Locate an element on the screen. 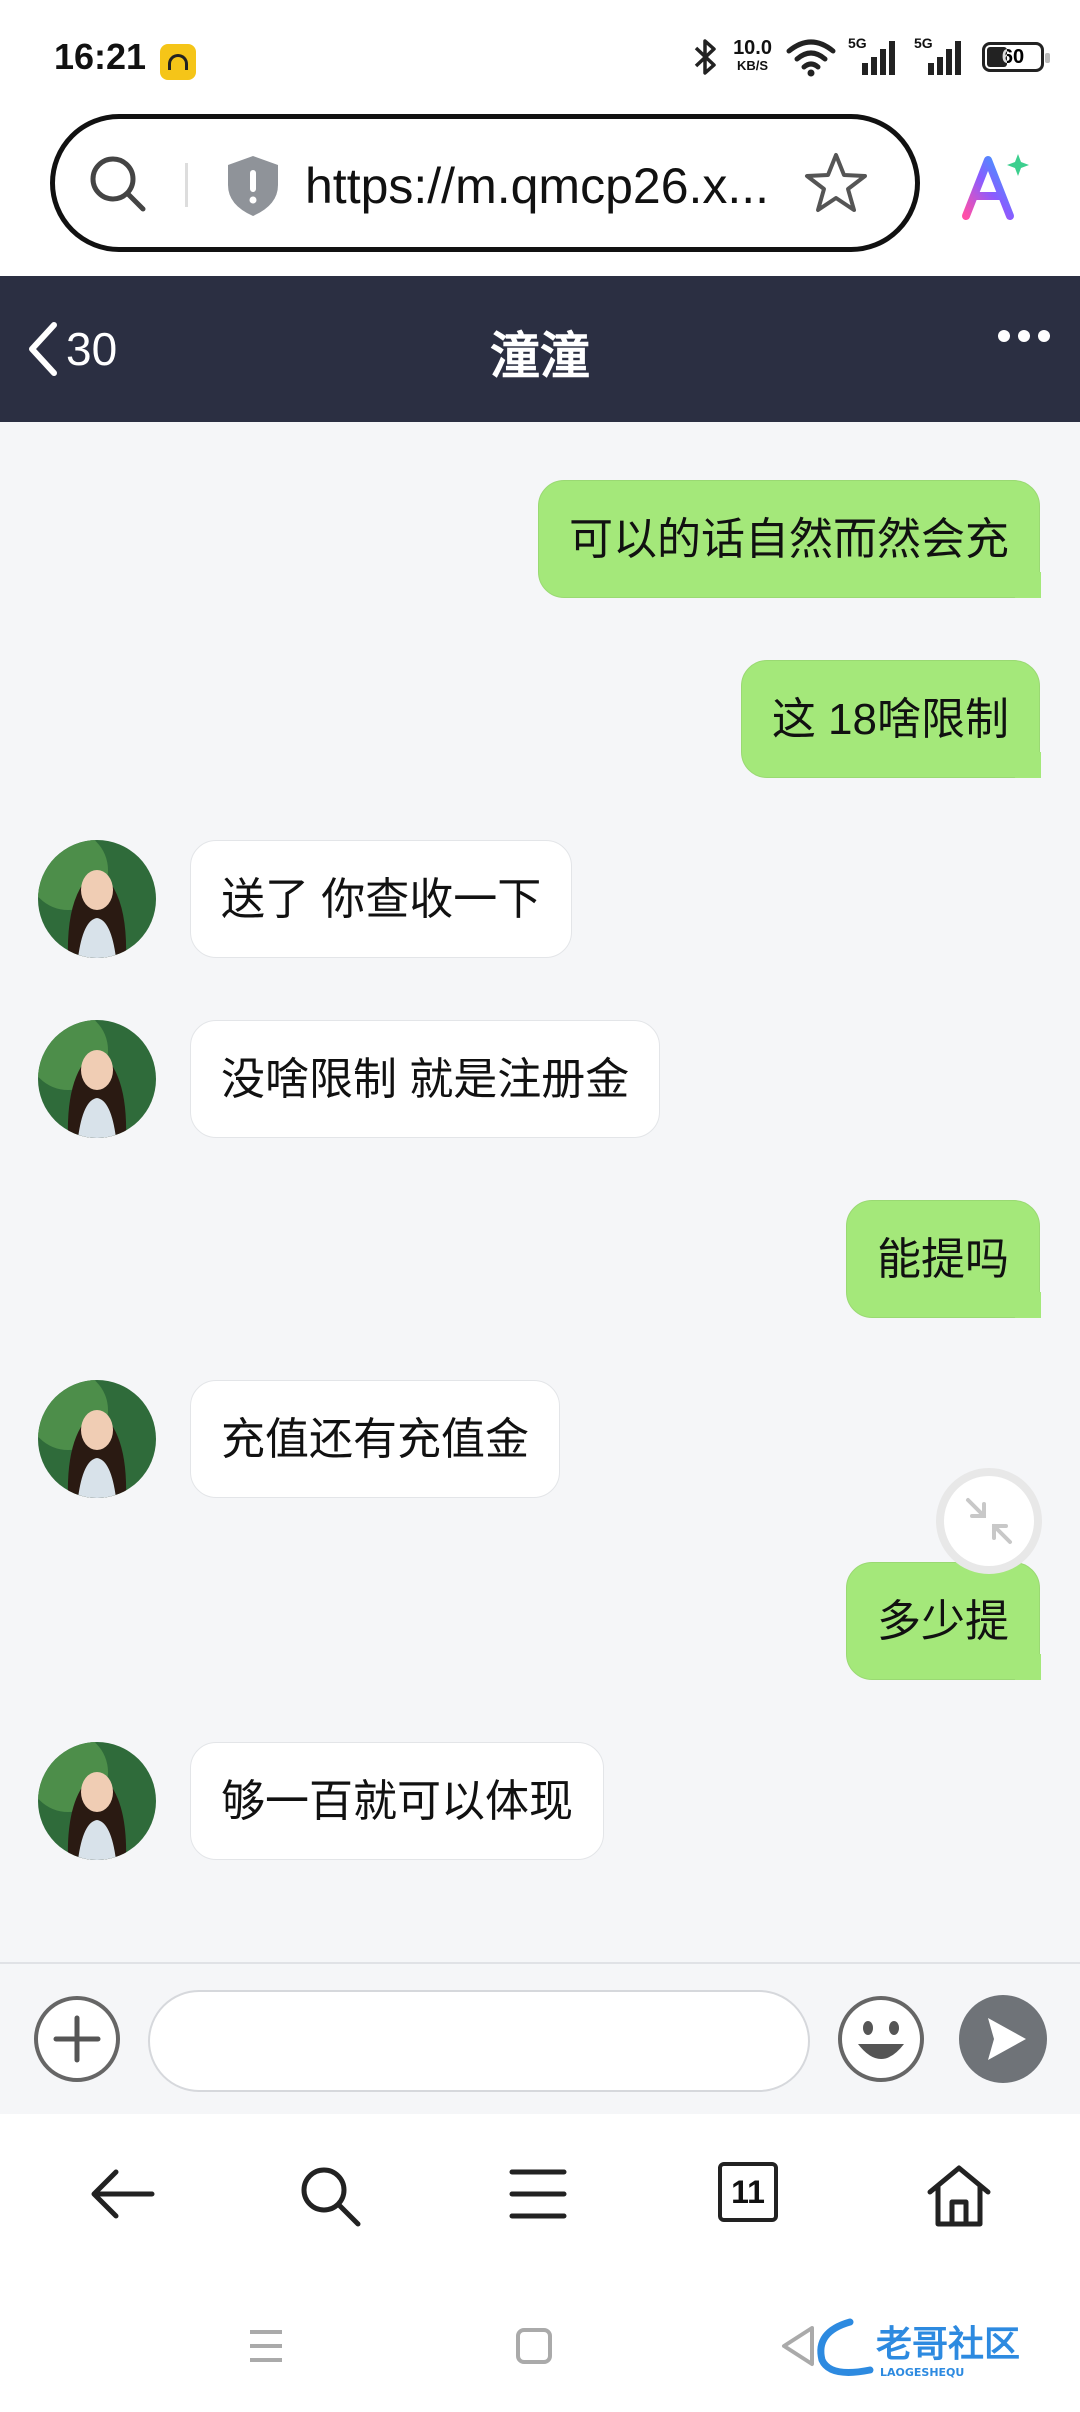 This screenshot has height=2412, width=1080. tab-count: 11 is located at coordinates (748, 2192).